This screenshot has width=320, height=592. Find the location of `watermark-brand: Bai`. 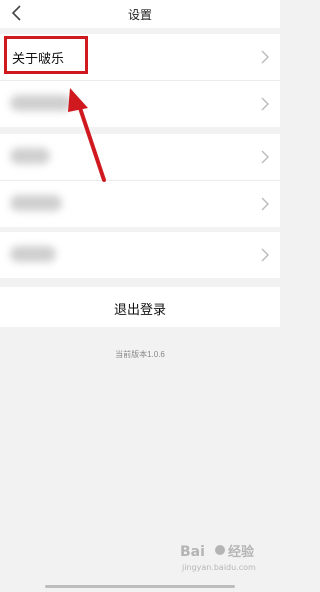

watermark-brand: Bai is located at coordinates (192, 552).